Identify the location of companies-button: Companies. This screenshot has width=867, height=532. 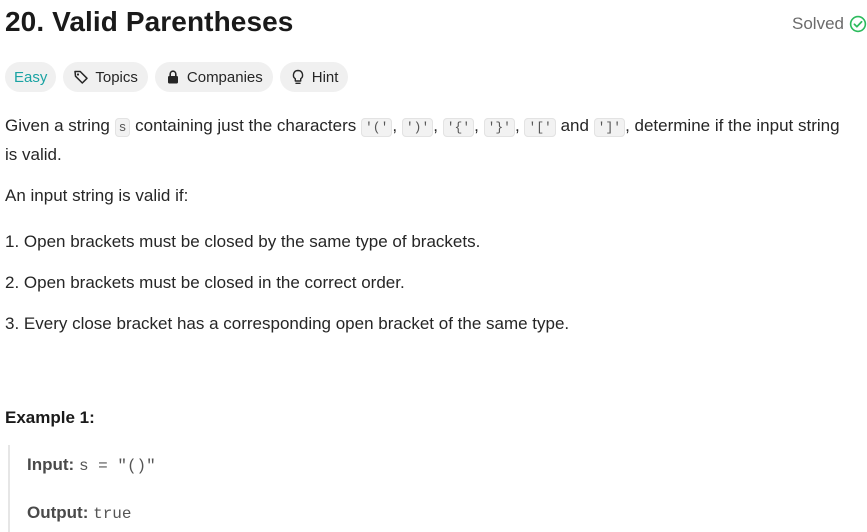
(213, 77).